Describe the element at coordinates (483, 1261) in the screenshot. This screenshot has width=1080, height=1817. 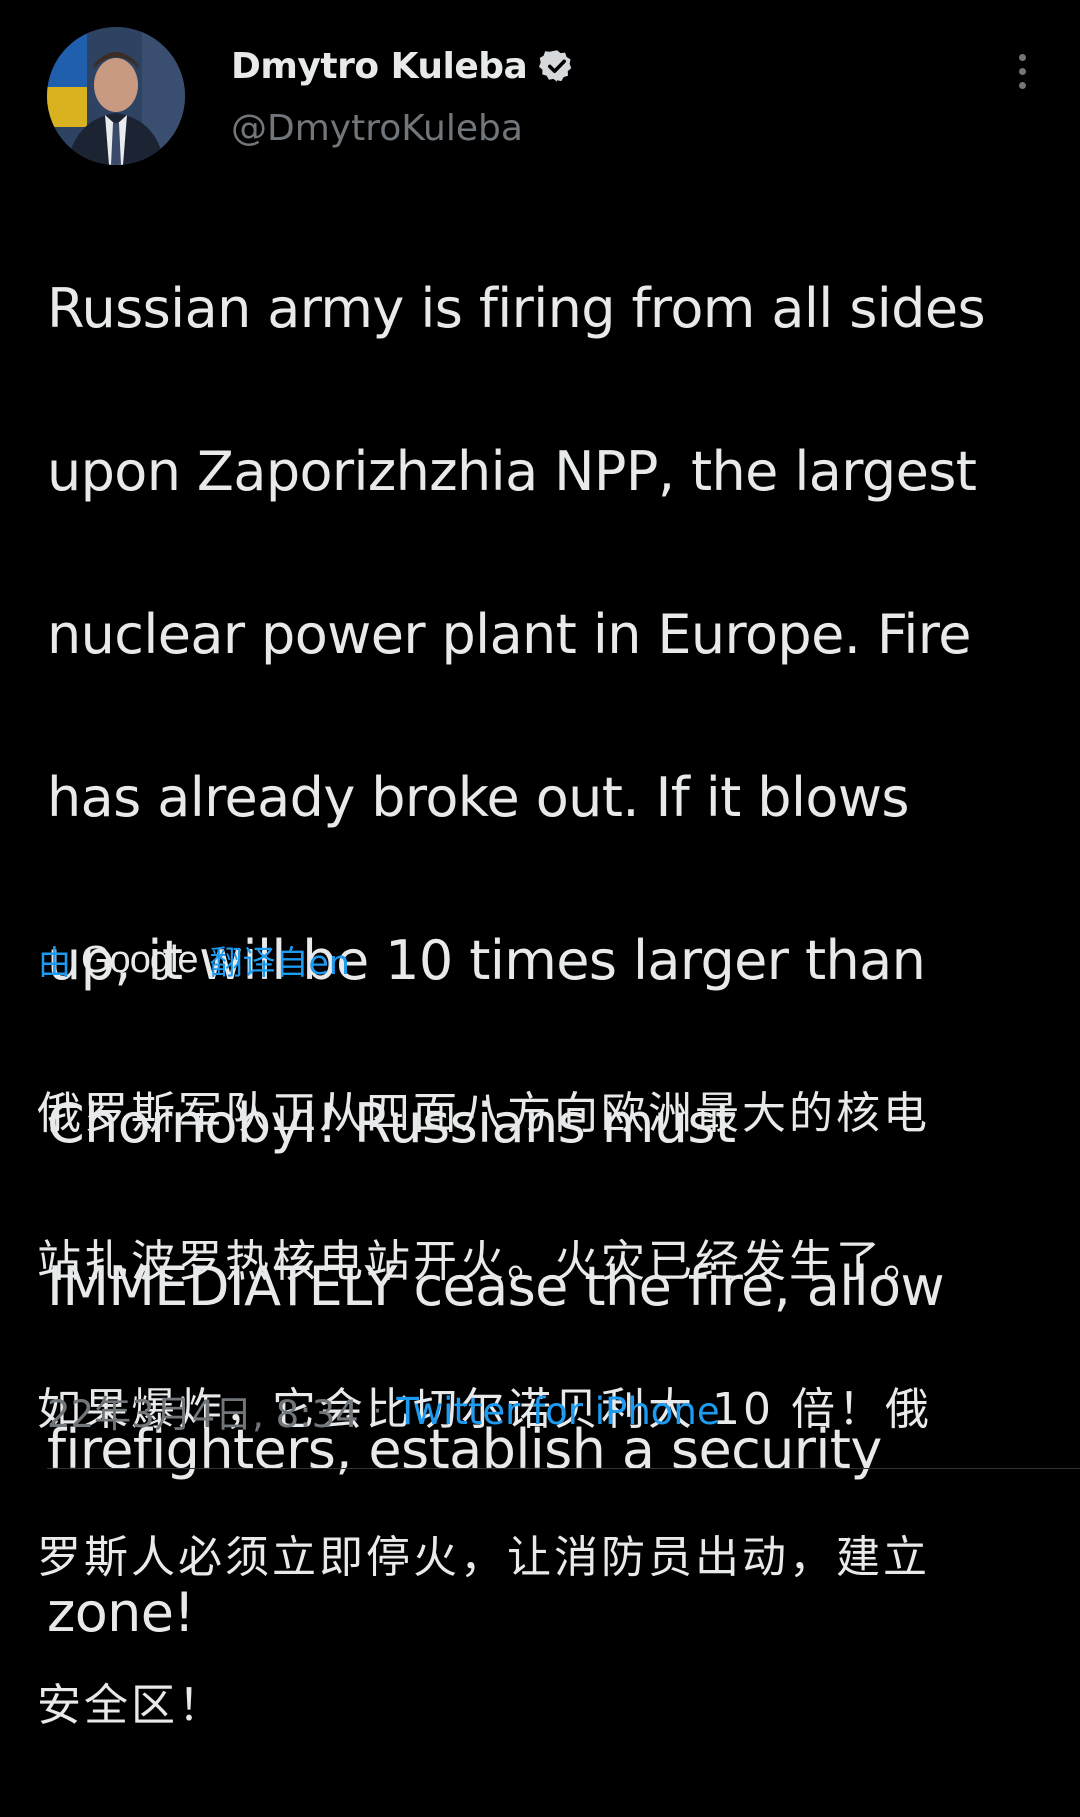
I see `translated-text-line: 站扎波罗热核电站开火。火灾已经发生了。` at that location.